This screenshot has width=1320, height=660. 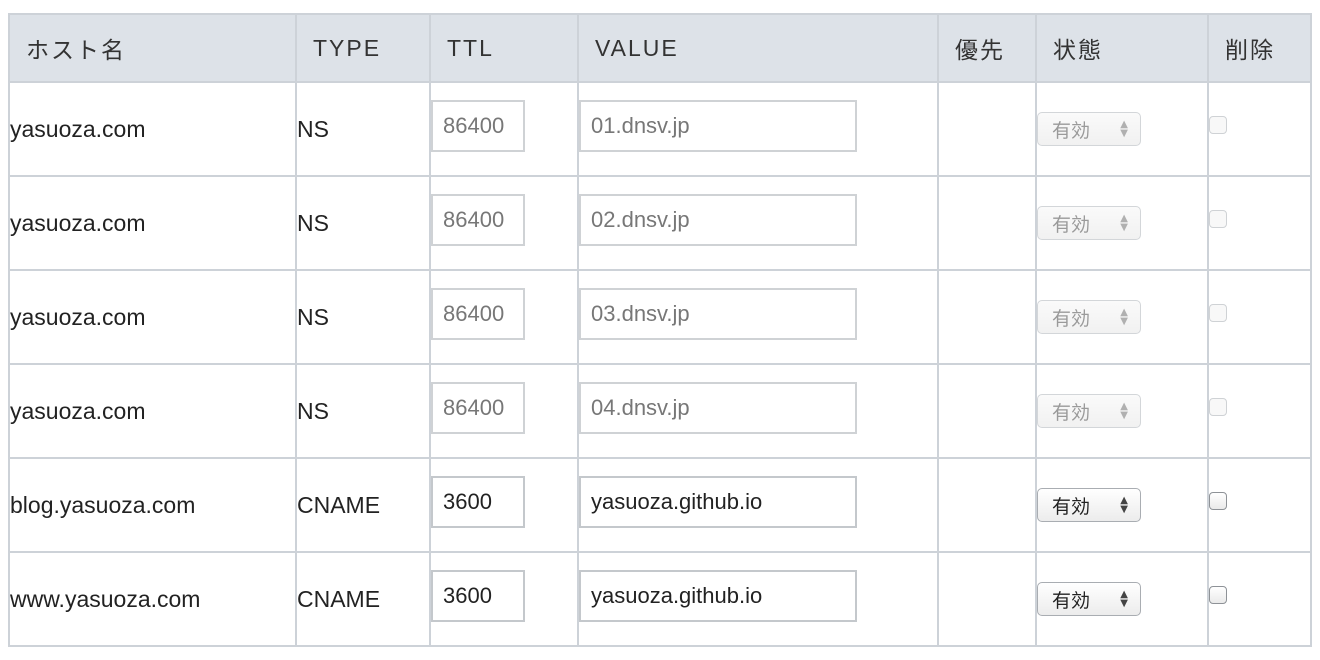 I want to click on host-cell: www.yasuoza.com, so click(x=152, y=599).